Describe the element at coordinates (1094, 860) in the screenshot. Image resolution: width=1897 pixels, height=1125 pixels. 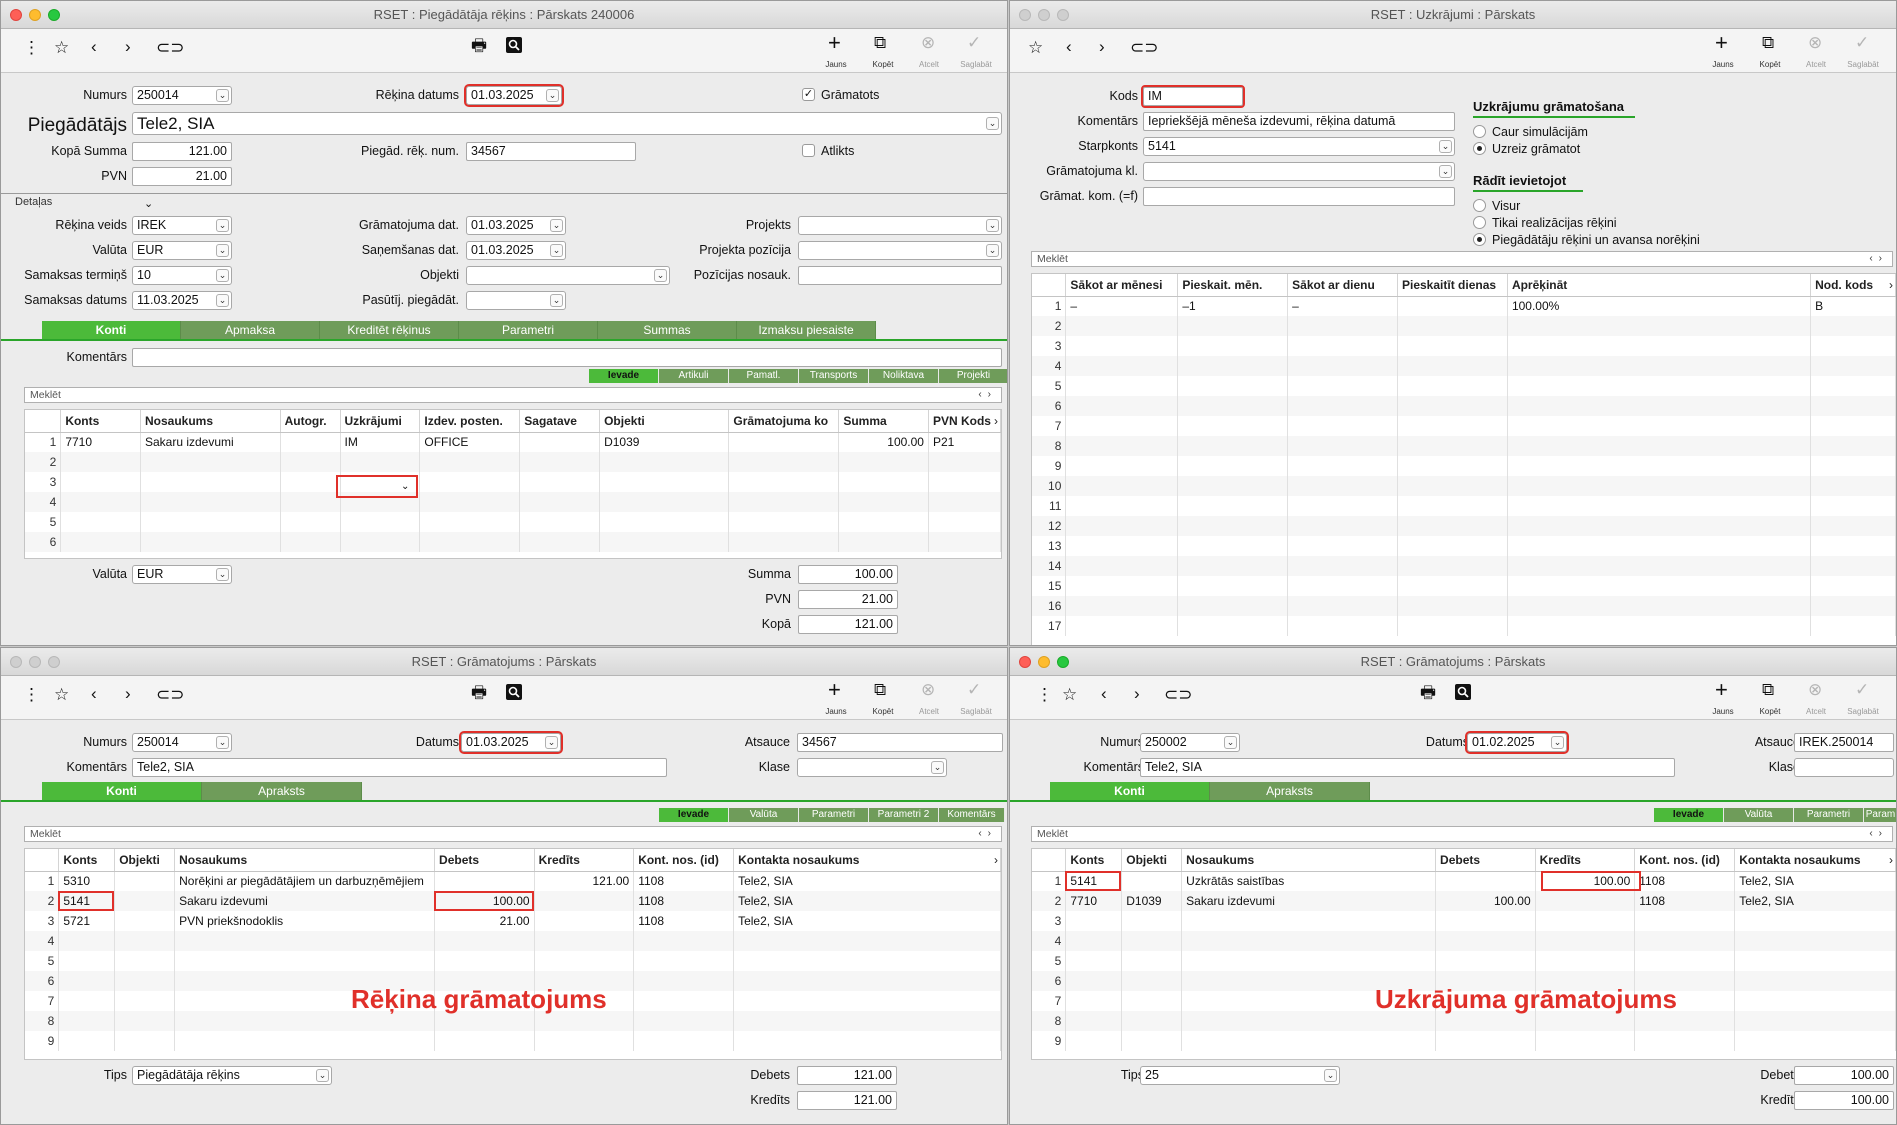
I see `col-konts: Konts` at that location.